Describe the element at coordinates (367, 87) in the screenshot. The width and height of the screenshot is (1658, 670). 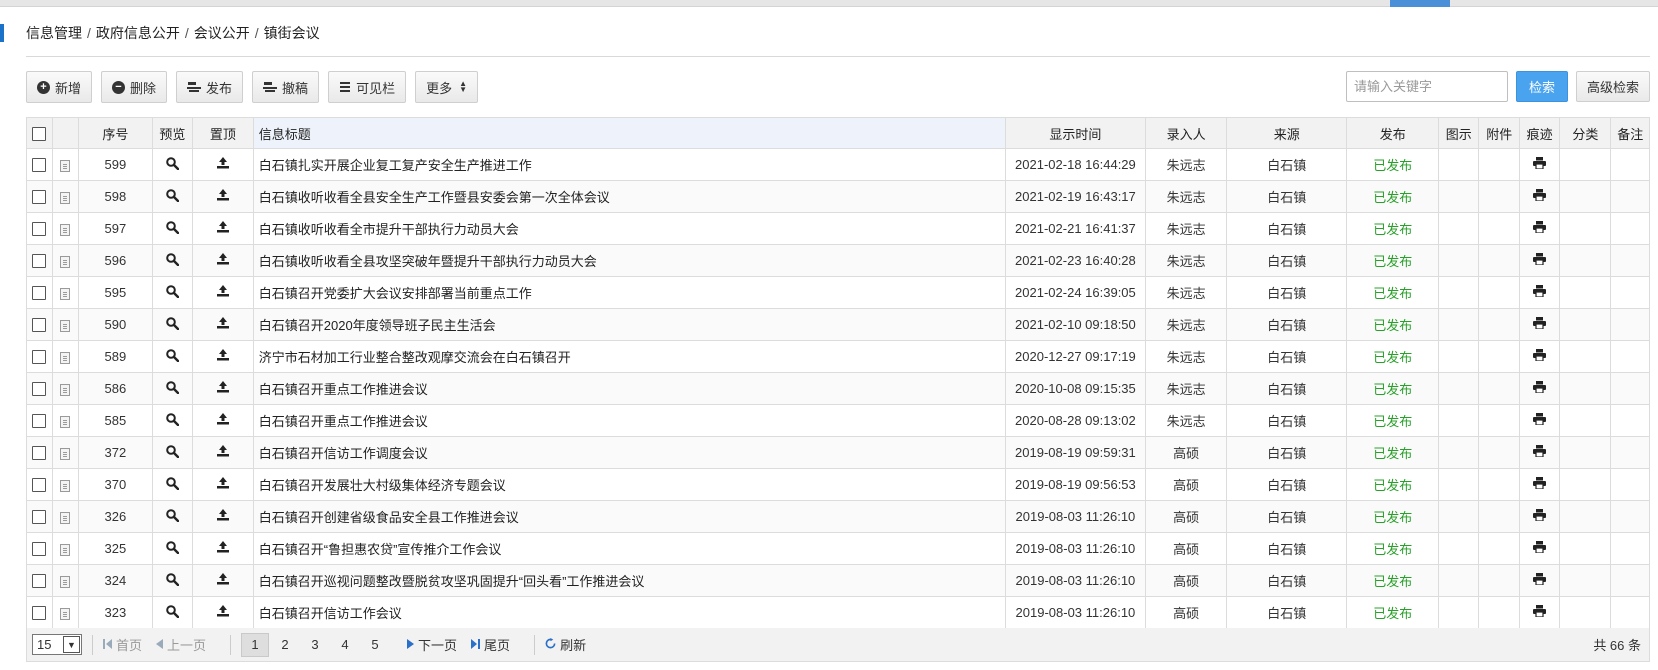
I see `visible-columns-button: 可见栏` at that location.